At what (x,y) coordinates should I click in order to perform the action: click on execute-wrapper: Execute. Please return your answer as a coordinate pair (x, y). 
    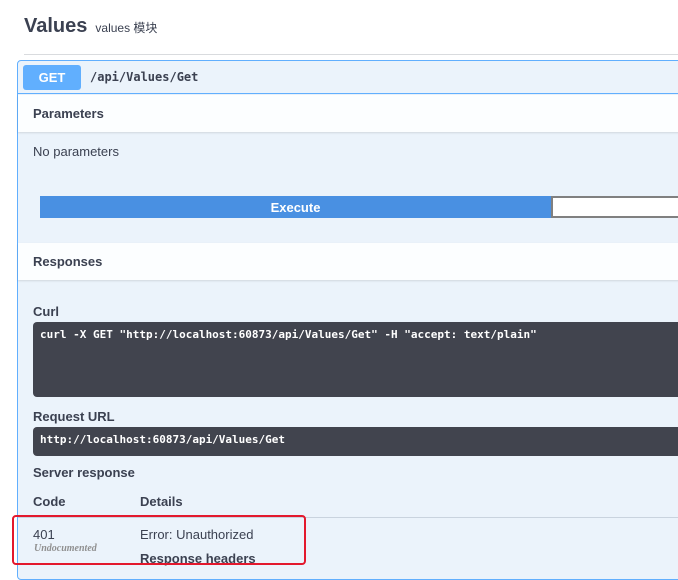
    Looking at the image, I should click on (359, 207).